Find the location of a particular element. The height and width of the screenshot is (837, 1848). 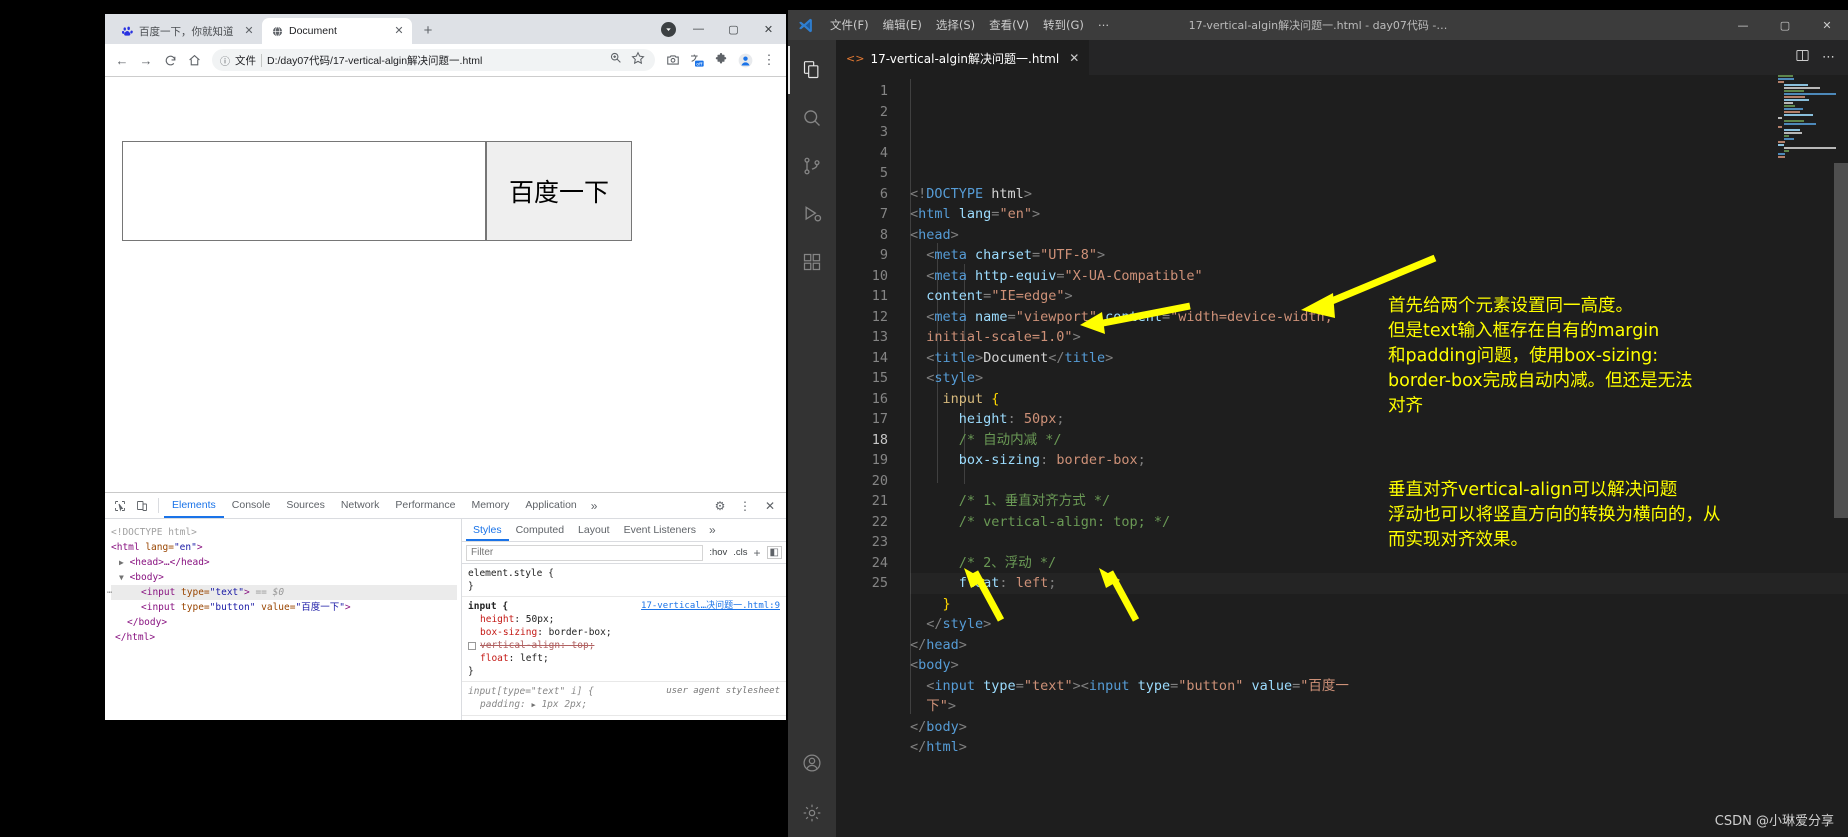

rule-source-link: 17-vertical…决问题一.html:9 is located at coordinates (710, 606).